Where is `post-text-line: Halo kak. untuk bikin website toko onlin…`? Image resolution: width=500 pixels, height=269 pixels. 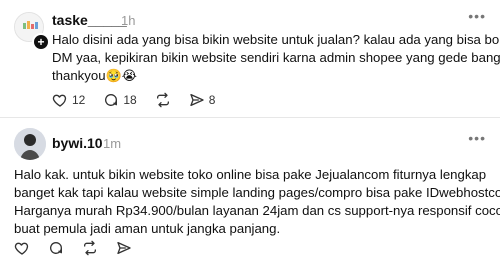 post-text-line: Halo kak. untuk bikin website toko onlin… is located at coordinates (250, 174).